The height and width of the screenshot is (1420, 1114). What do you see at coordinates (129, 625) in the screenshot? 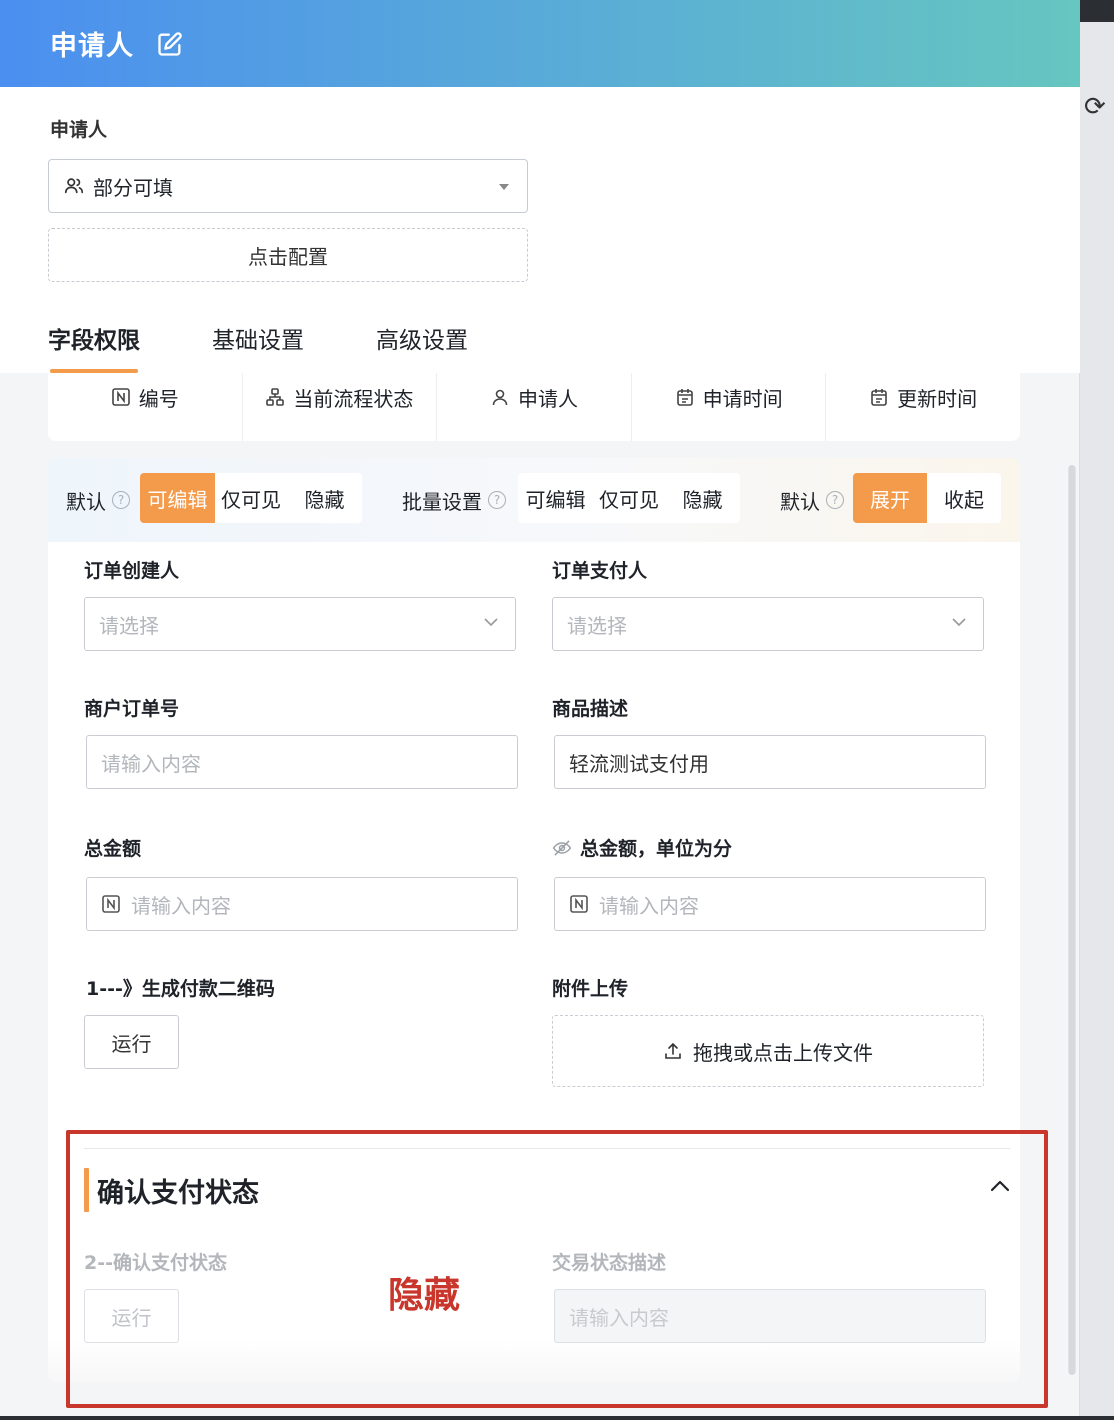
I see `order-creator-placeholder: 请选择` at bounding box center [129, 625].